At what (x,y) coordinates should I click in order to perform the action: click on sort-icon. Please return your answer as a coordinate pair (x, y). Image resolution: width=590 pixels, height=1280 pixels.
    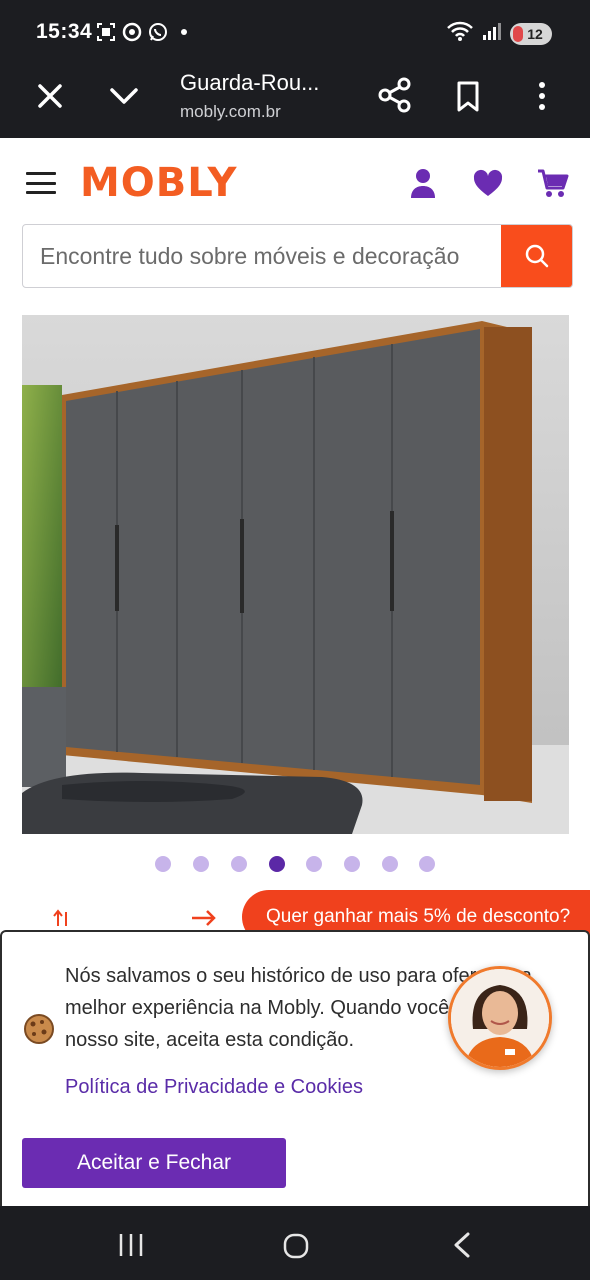
    Looking at the image, I should click on (66, 918).